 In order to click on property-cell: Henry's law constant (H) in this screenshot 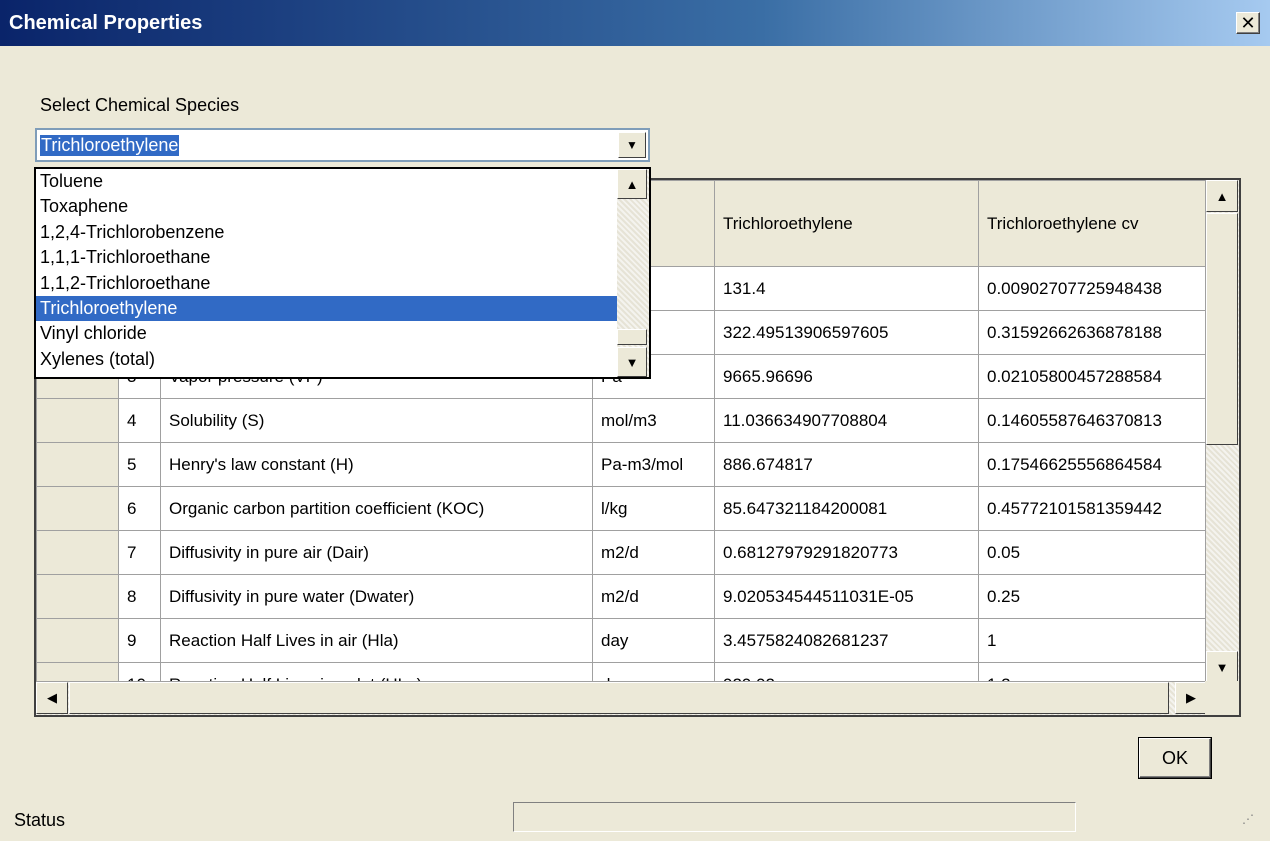, I will do `click(376, 464)`.